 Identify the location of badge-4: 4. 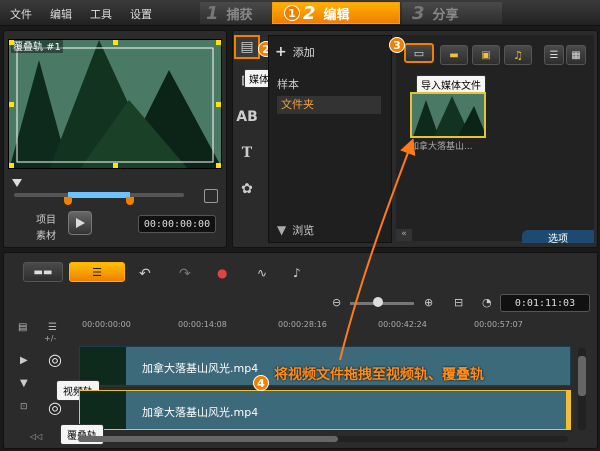
(261, 383).